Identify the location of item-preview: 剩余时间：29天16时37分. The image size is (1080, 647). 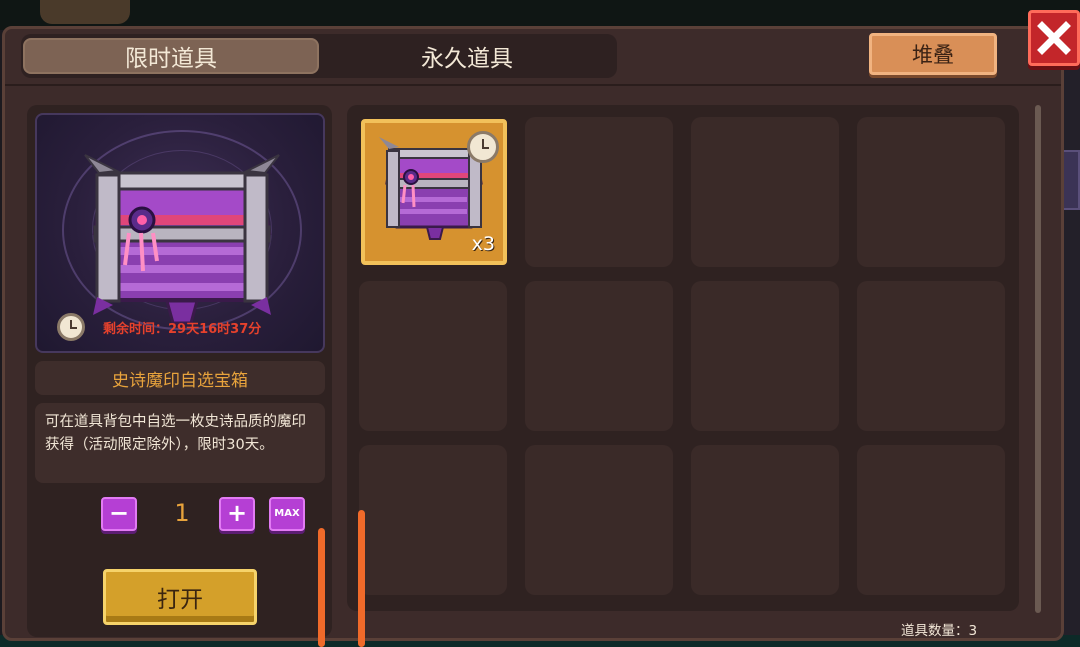
(180, 233).